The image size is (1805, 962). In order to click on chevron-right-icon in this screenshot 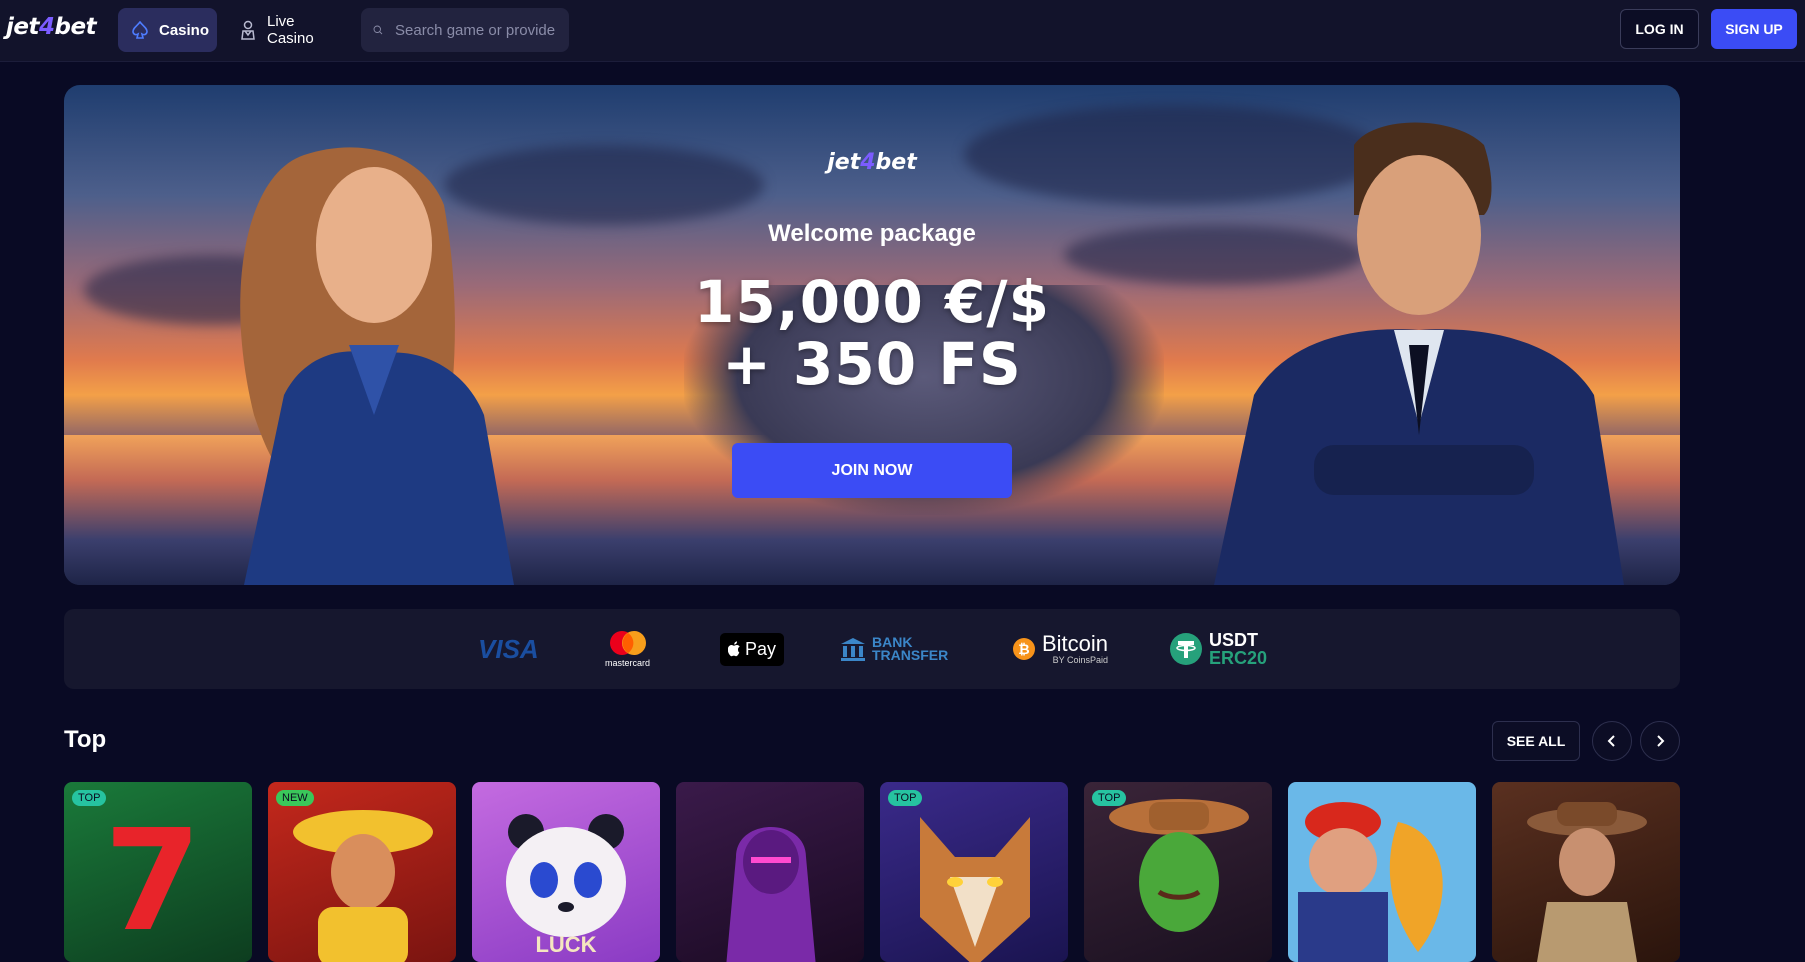, I will do `click(1661, 741)`.